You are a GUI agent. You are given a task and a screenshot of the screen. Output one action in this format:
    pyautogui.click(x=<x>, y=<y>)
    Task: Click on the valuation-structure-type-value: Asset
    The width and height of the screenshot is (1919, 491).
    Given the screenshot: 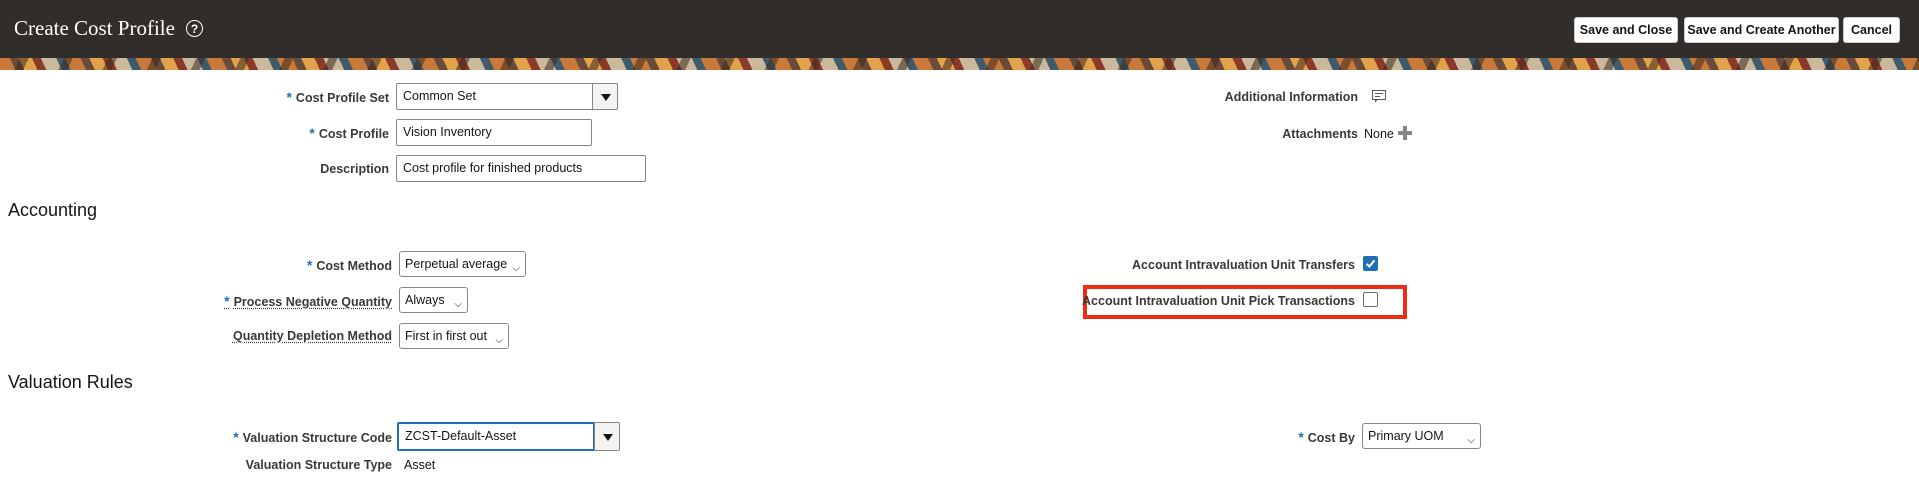 What is the action you would take?
    pyautogui.click(x=420, y=465)
    